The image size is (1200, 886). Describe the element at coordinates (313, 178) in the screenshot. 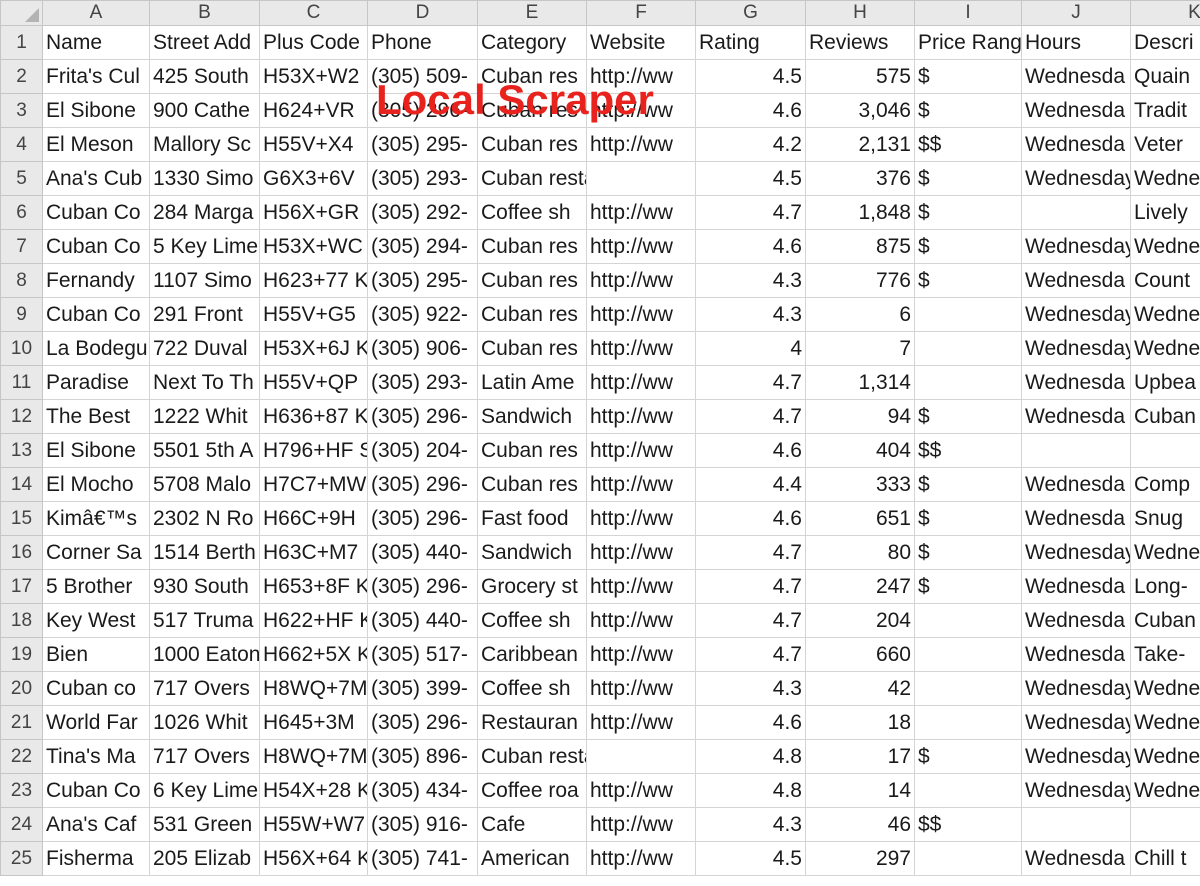

I see `cell-c: G6X3+6V` at that location.